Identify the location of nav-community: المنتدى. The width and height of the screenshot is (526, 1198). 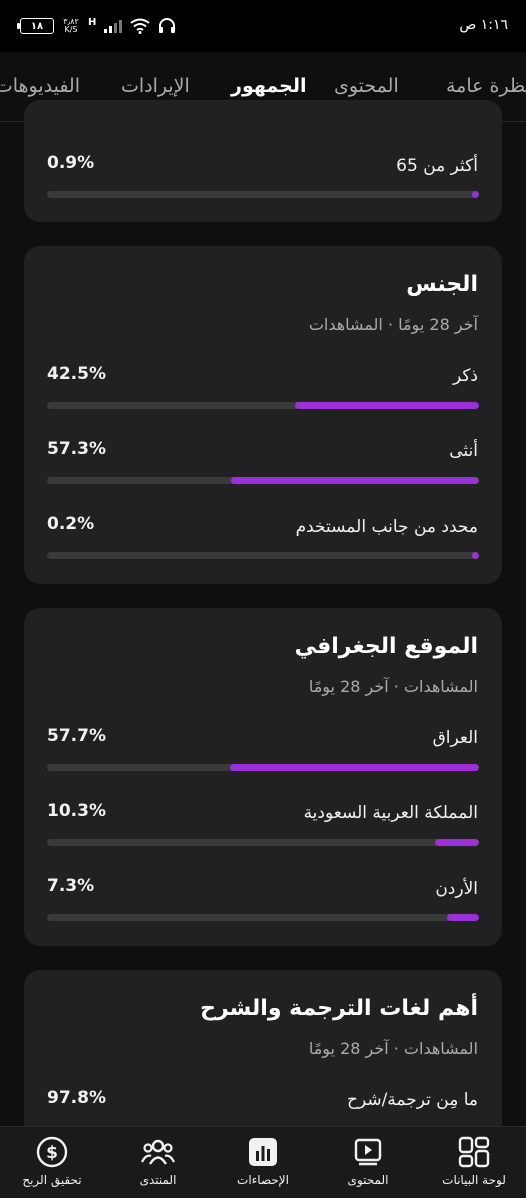
(158, 1161).